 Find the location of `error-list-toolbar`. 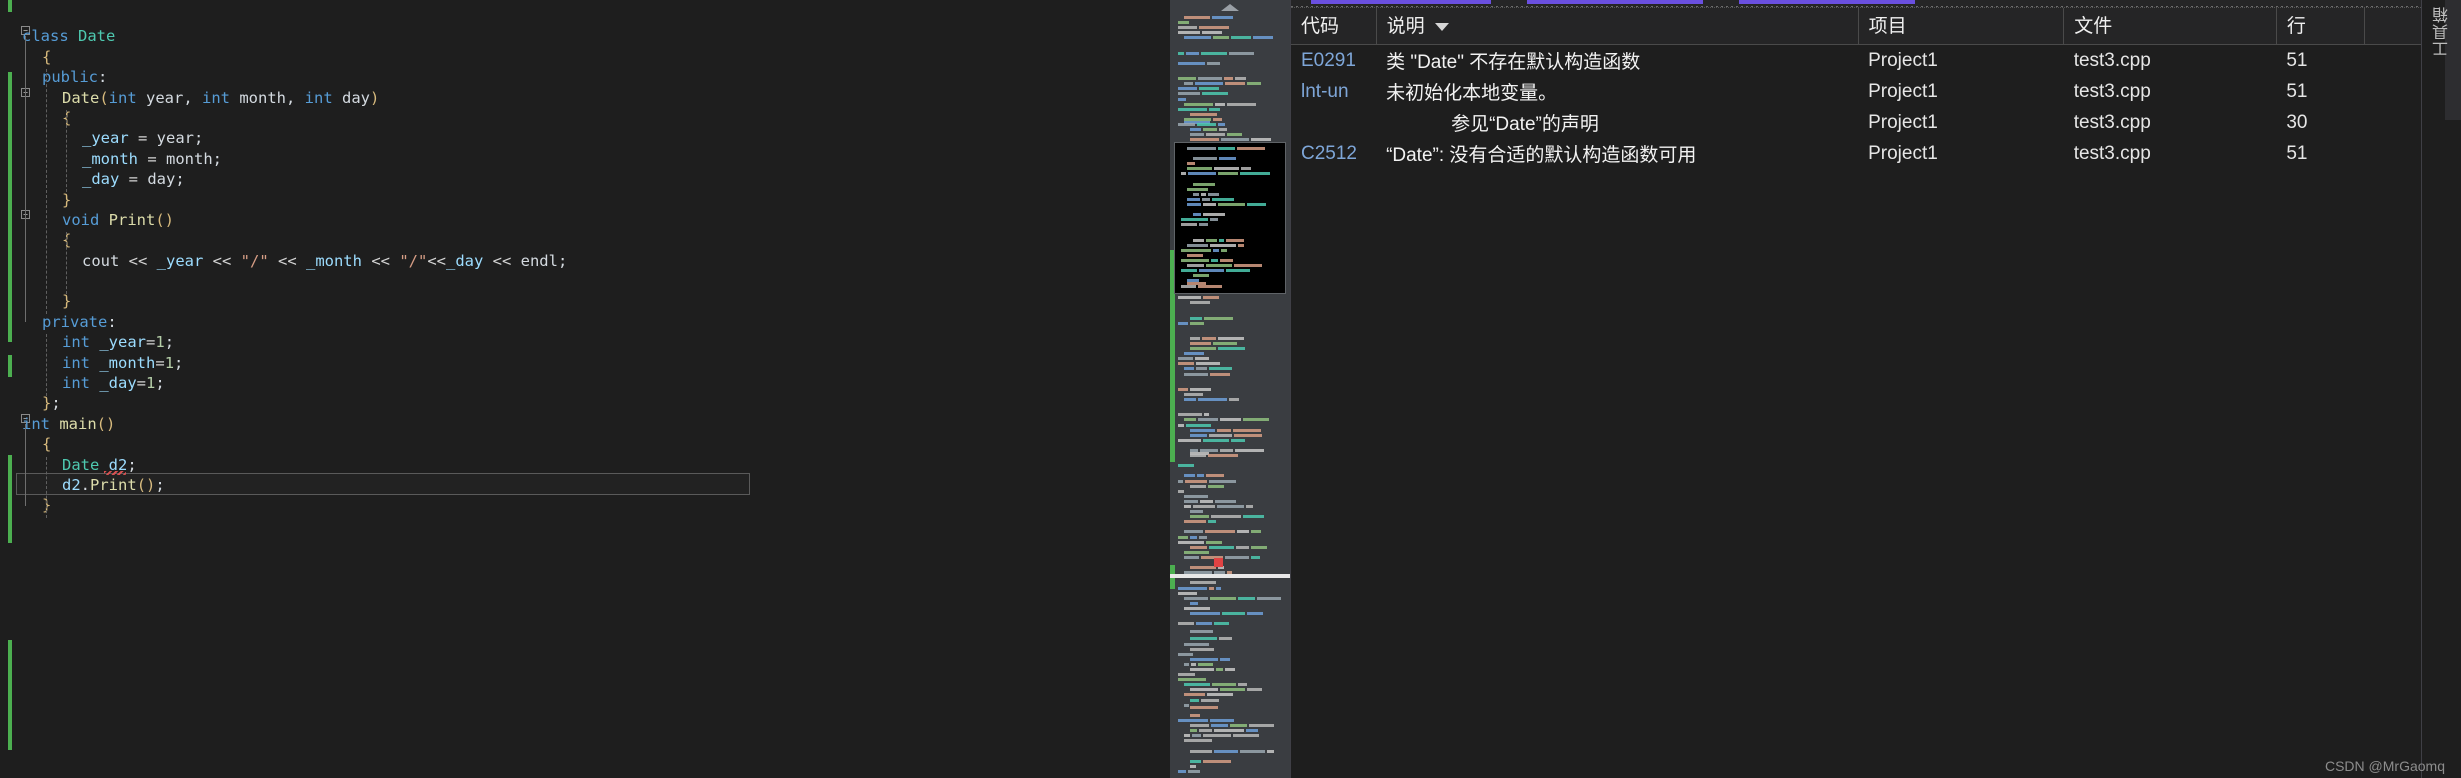

error-list-toolbar is located at coordinates (1856, 4).